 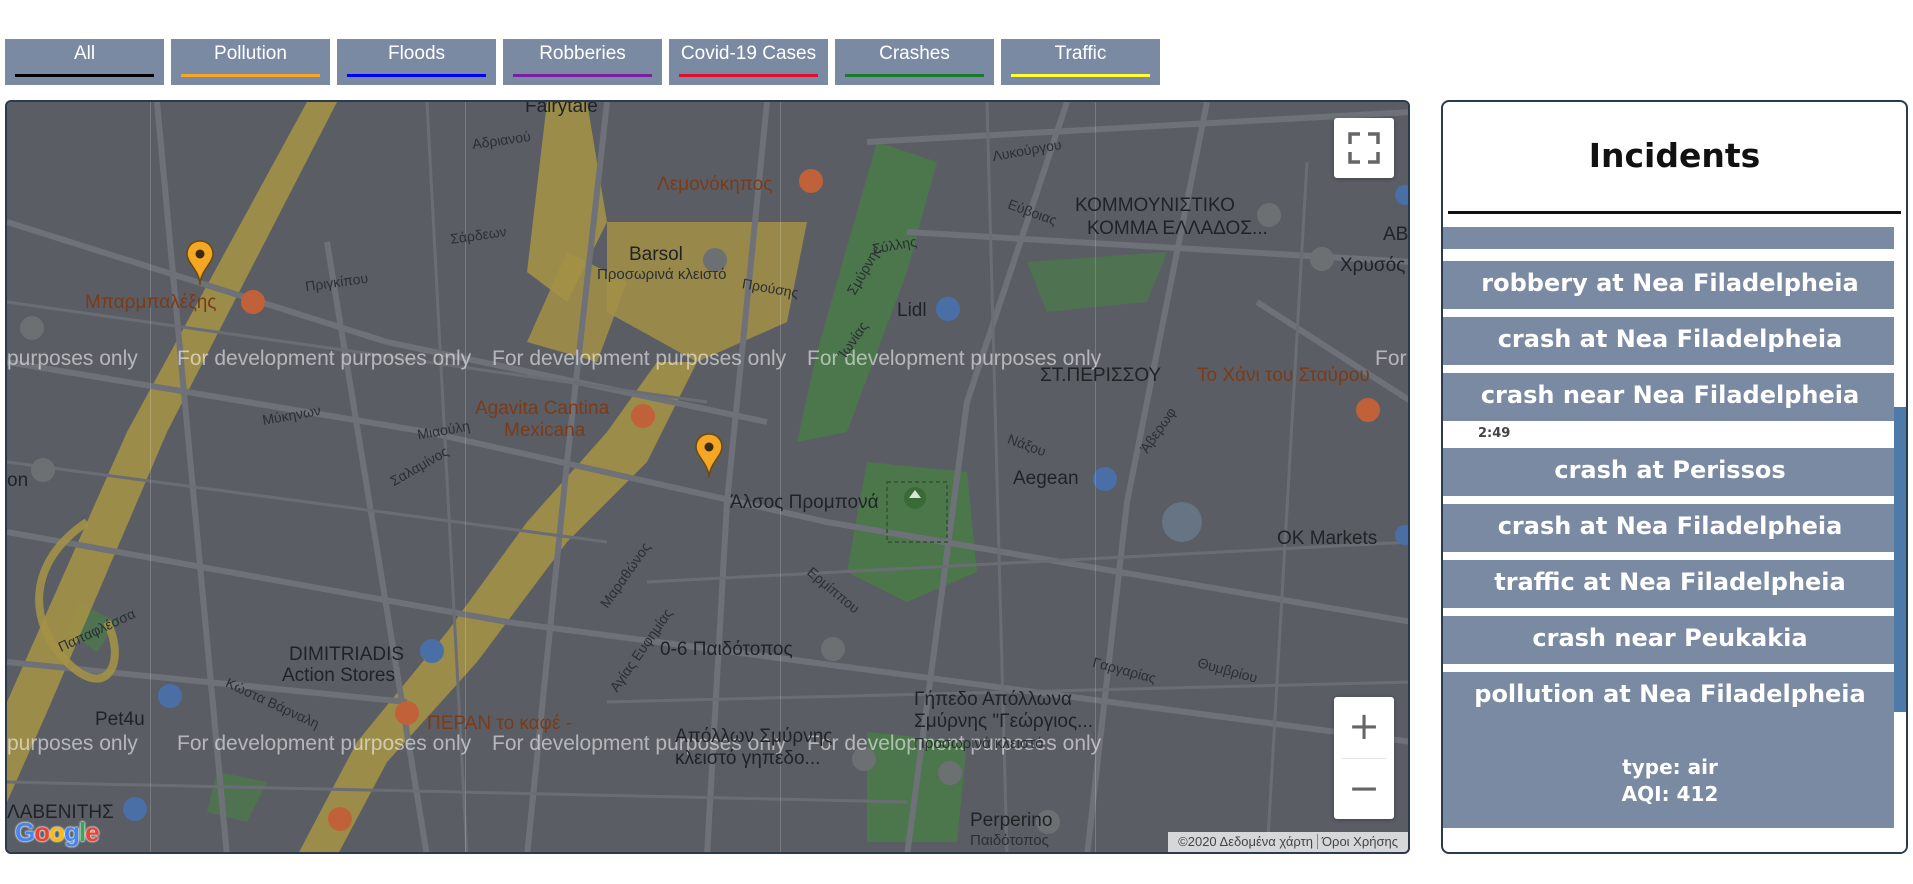 What do you see at coordinates (347, 654) in the screenshot?
I see `poi-label: DIMITRIADIS` at bounding box center [347, 654].